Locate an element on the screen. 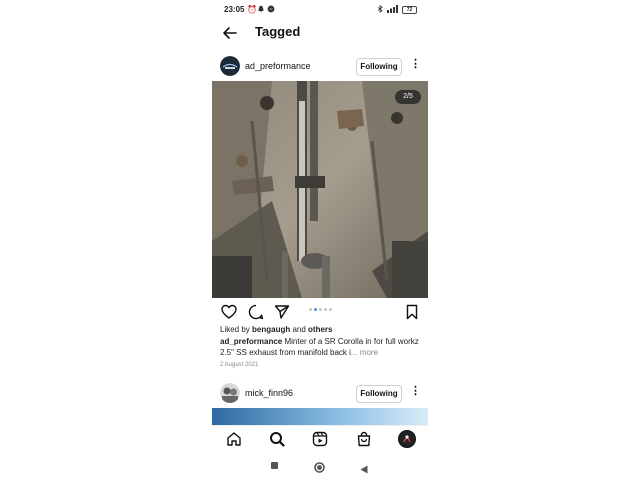 The width and height of the screenshot is (640, 480). page-title: Tagged is located at coordinates (278, 31).